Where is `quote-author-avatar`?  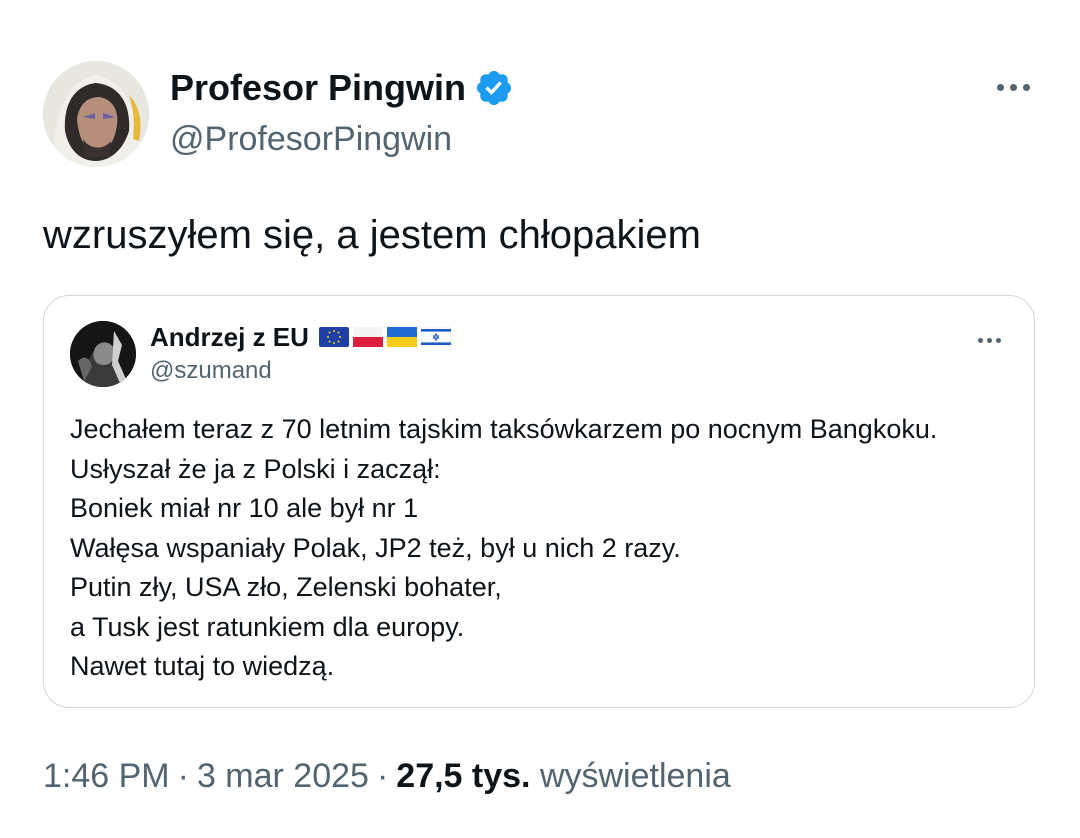
quote-author-avatar is located at coordinates (103, 354).